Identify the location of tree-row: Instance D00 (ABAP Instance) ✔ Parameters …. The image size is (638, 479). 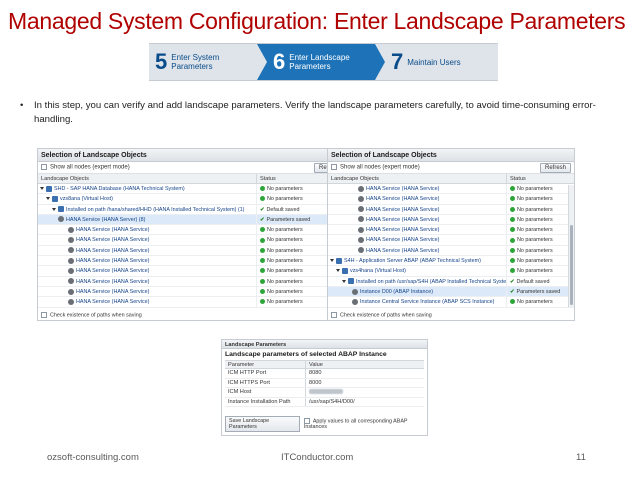
(451, 292).